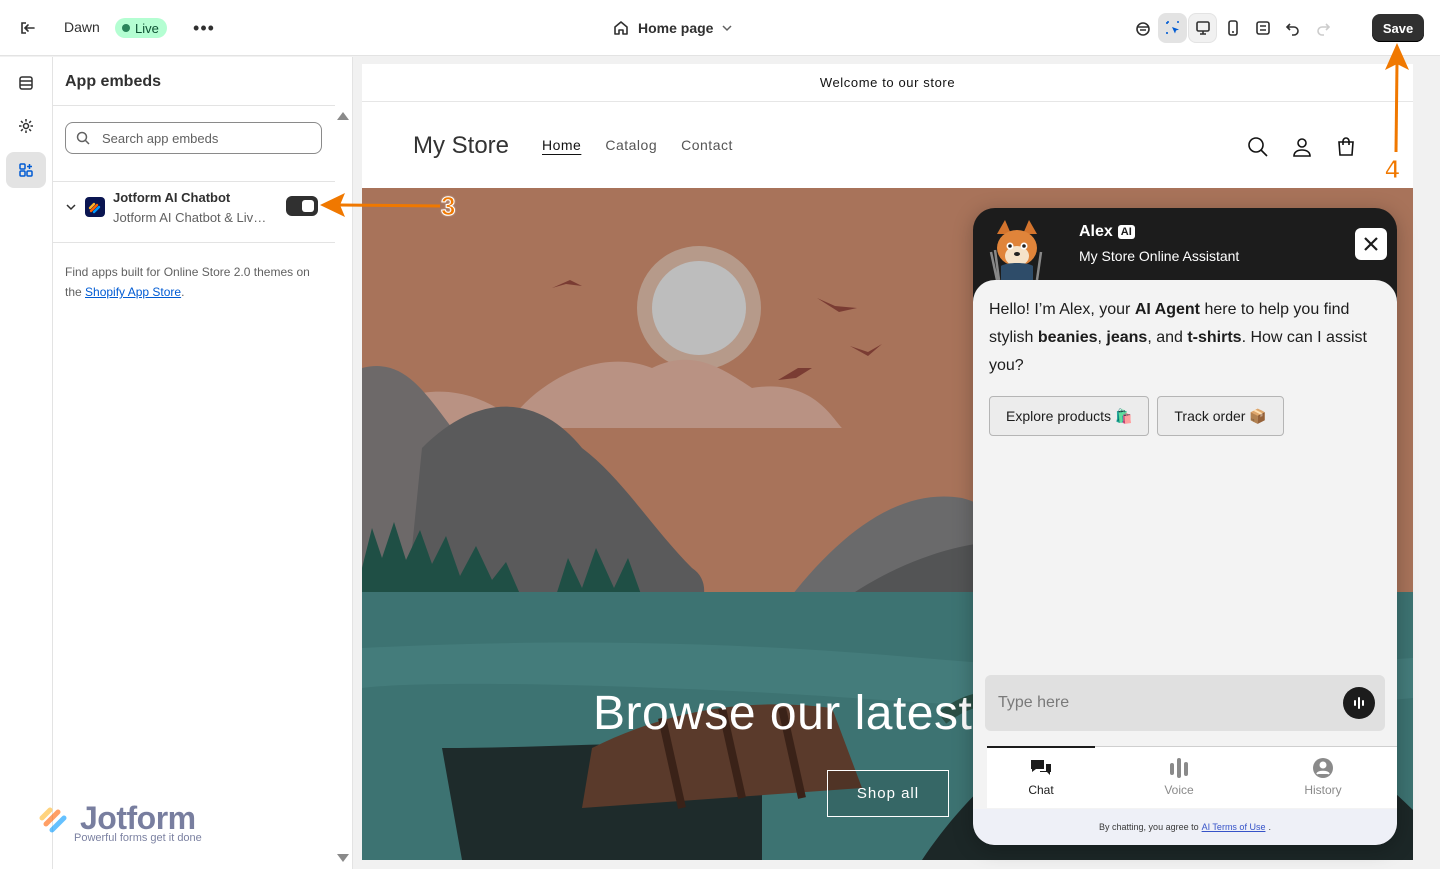 The height and width of the screenshot is (869, 1440). Describe the element at coordinates (1179, 768) in the screenshot. I see `voice-icon` at that location.